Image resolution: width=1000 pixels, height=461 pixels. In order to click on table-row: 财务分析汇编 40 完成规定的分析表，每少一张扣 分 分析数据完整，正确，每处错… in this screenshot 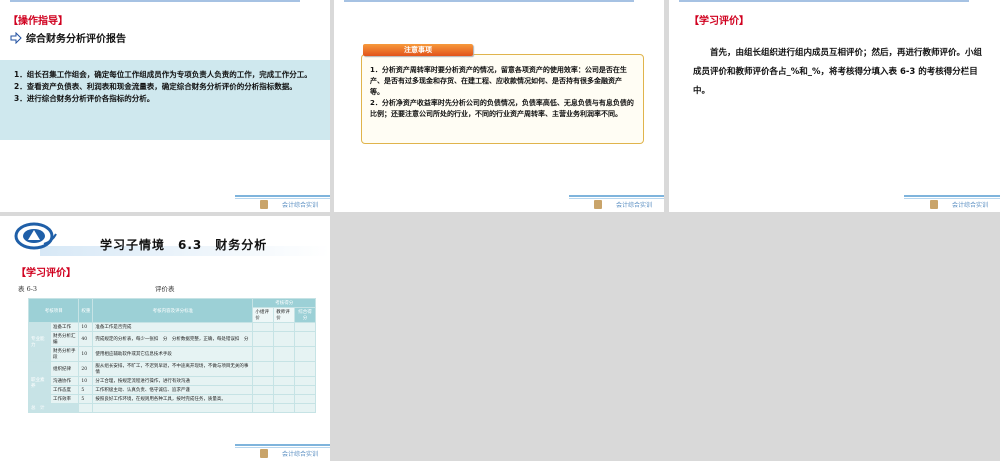, I will do `click(172, 339)`.